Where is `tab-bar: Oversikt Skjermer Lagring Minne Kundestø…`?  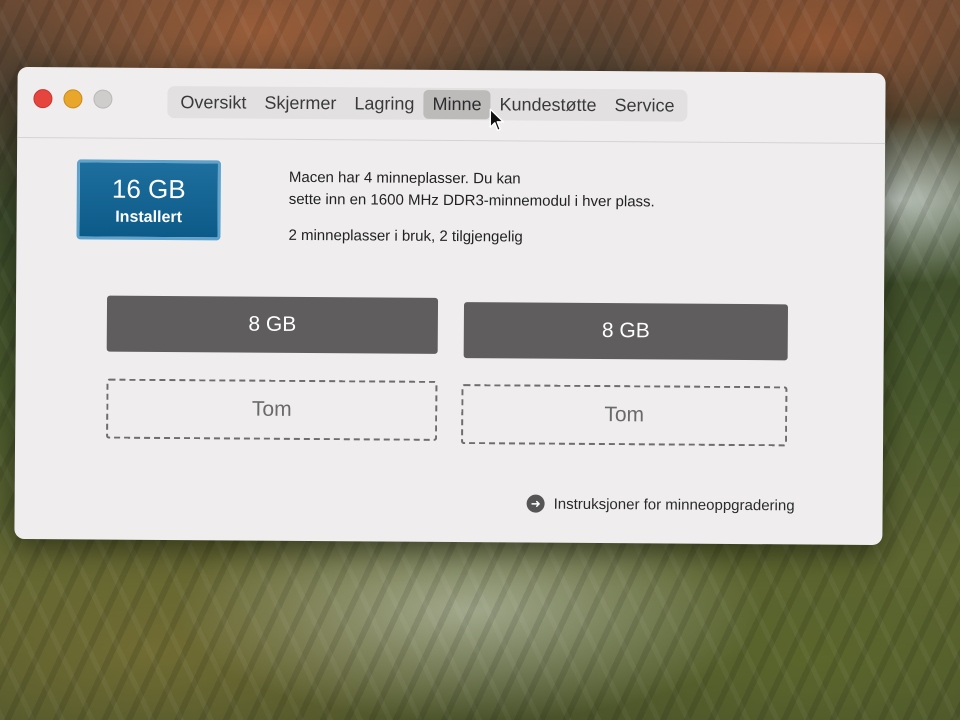
tab-bar: Oversikt Skjermer Lagring Minne Kundestø… is located at coordinates (427, 104).